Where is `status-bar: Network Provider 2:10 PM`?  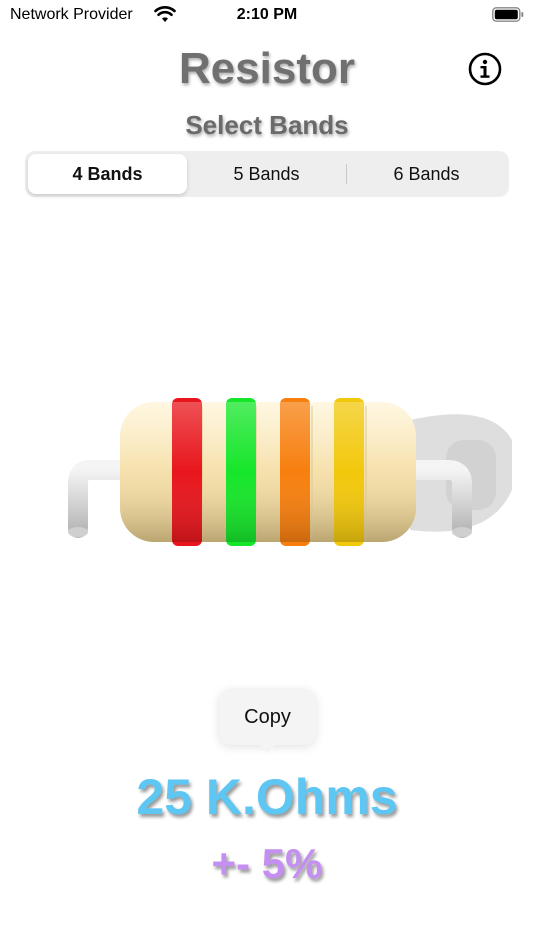
status-bar: Network Provider 2:10 PM is located at coordinates (267, 16).